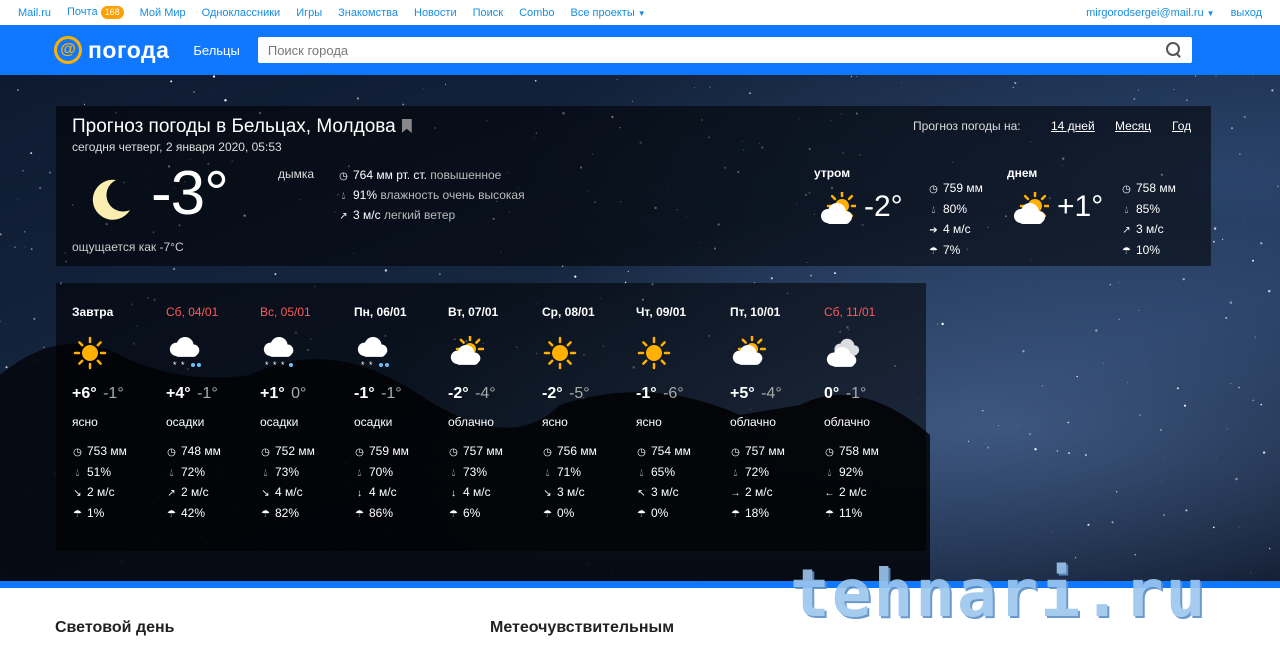 This screenshot has width=1280, height=654. Describe the element at coordinates (185, 422) in the screenshot. I see `day-condition: осадки` at that location.